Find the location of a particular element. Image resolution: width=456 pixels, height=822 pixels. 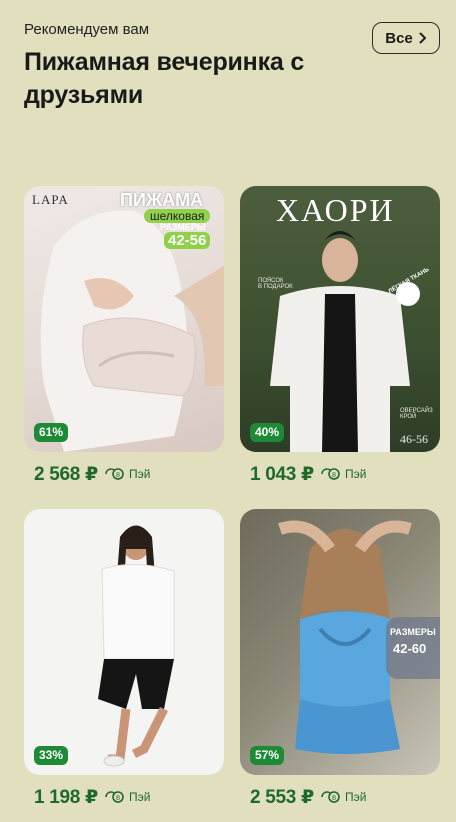

price-row: 2 568 ₽ 8 Пэй is located at coordinates (129, 474).